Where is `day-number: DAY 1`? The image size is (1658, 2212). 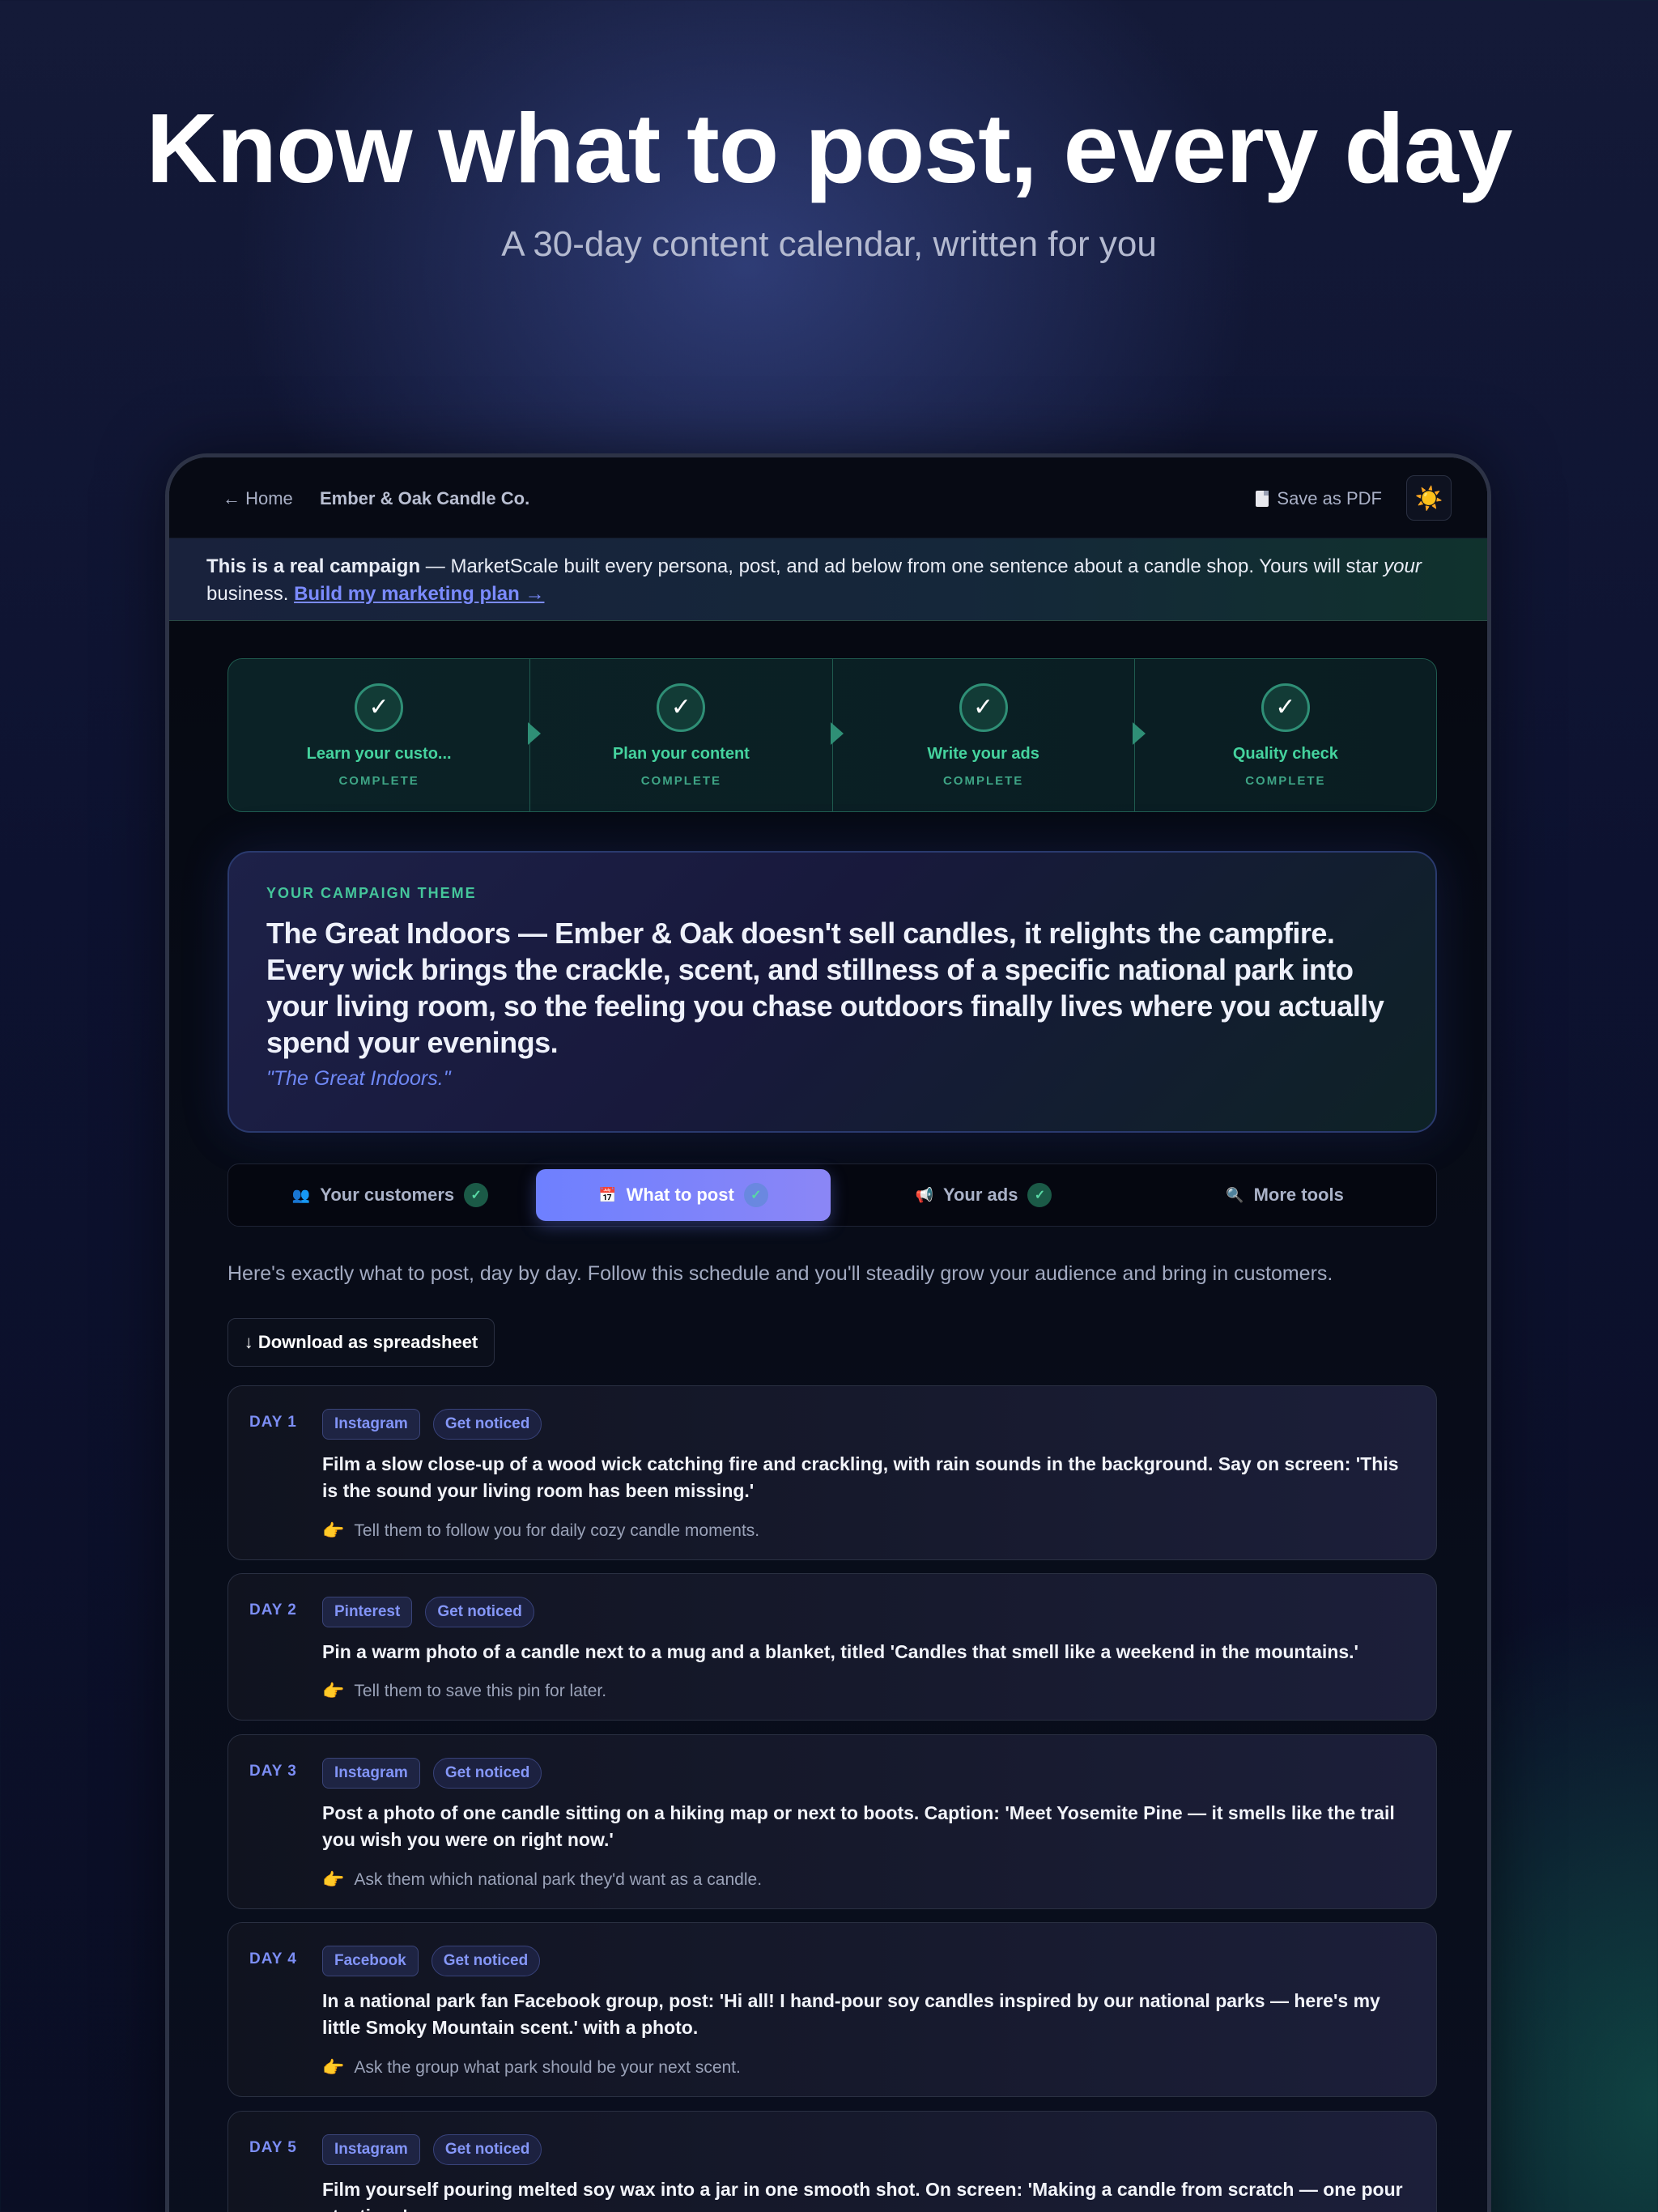
day-number: DAY 1 is located at coordinates (273, 1423).